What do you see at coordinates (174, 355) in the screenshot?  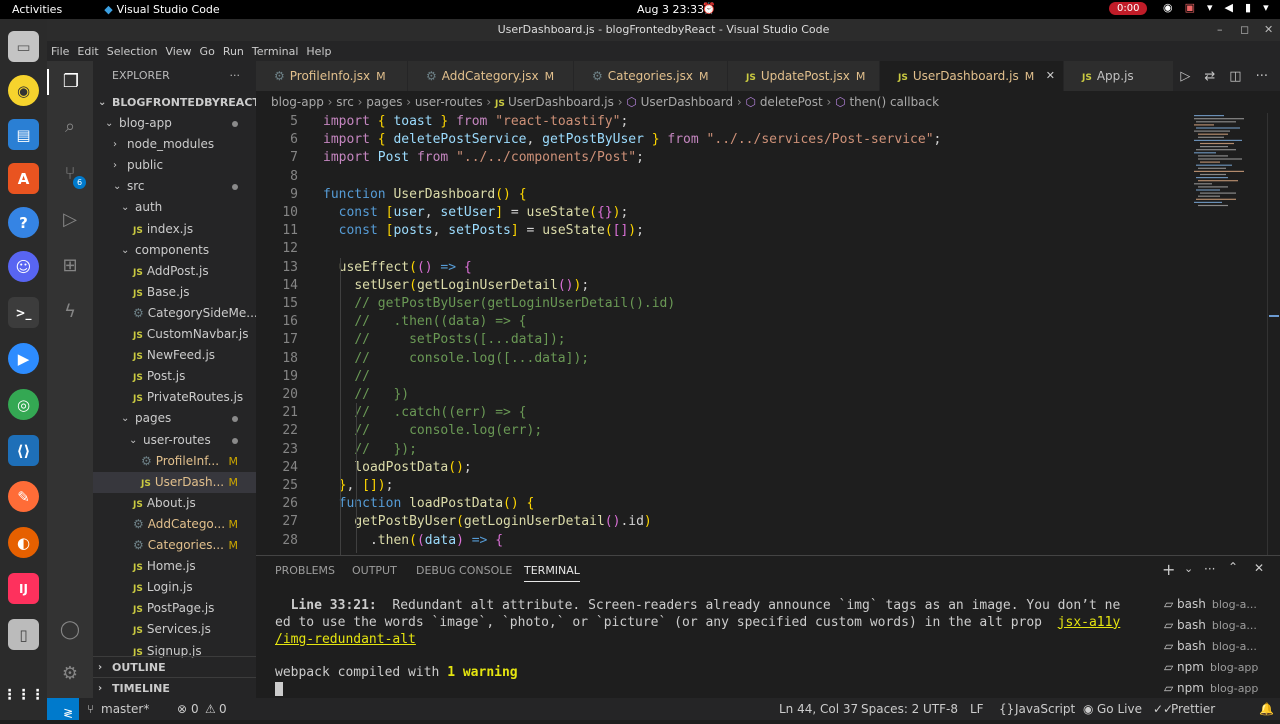 I see `file-item: JS NewFeed.js` at bounding box center [174, 355].